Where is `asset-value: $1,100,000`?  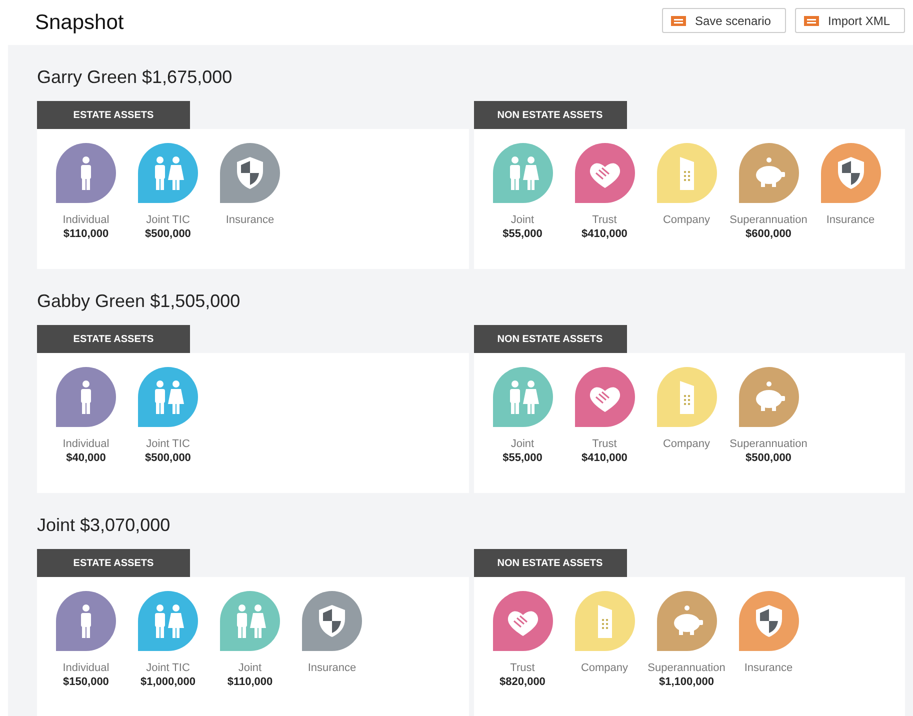 asset-value: $1,100,000 is located at coordinates (686, 682).